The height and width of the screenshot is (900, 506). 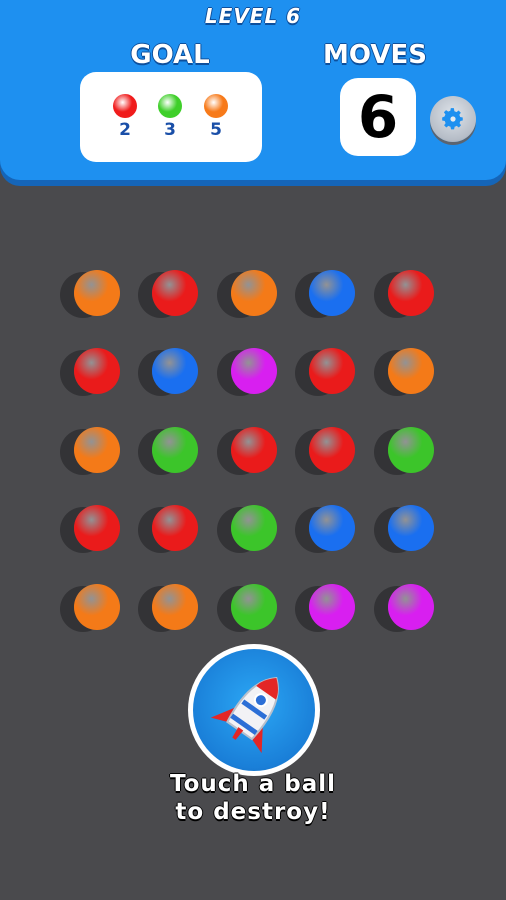 I want to click on instruction-text: Touch a ball to destroy!, so click(x=253, y=798).